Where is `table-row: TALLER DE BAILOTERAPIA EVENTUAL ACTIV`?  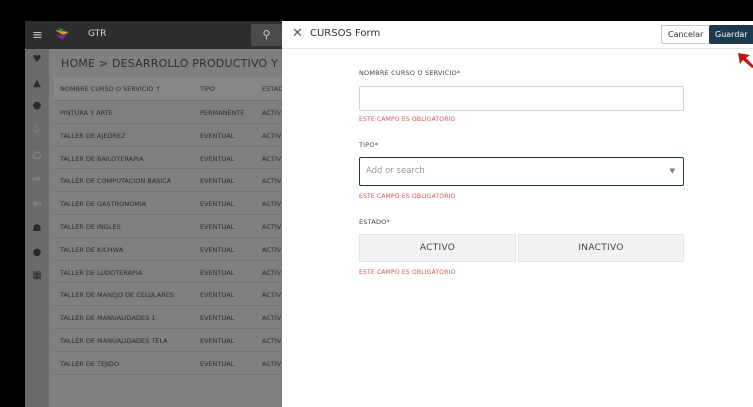
table-row: TALLER DE BAILOTERAPIA EVENTUAL ACTIV is located at coordinates (168, 158).